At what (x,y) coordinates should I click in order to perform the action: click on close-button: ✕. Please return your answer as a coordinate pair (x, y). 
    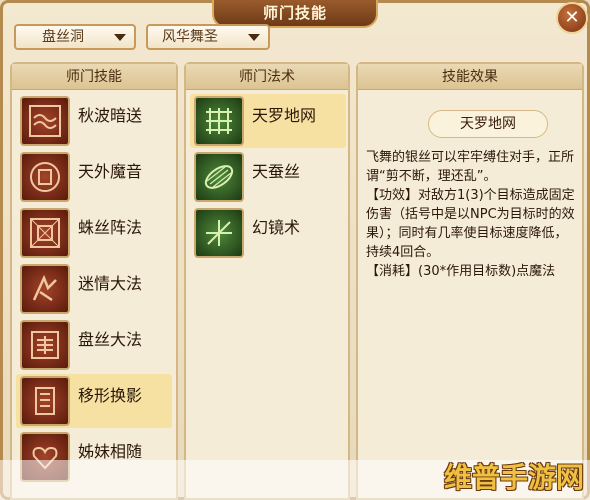
    Looking at the image, I should click on (572, 18).